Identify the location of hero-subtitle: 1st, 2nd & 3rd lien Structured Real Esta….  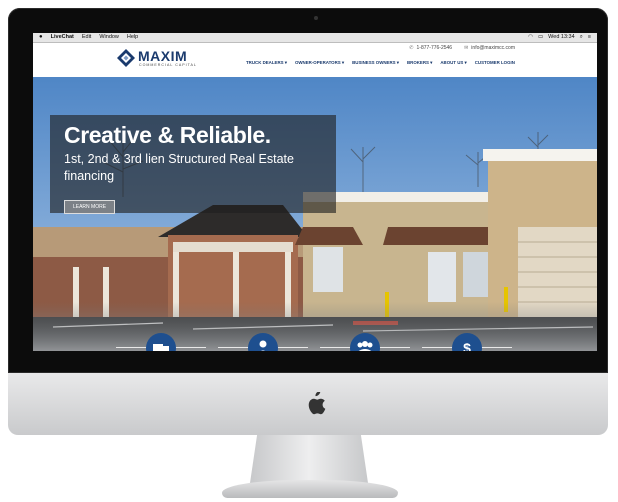
(179, 167).